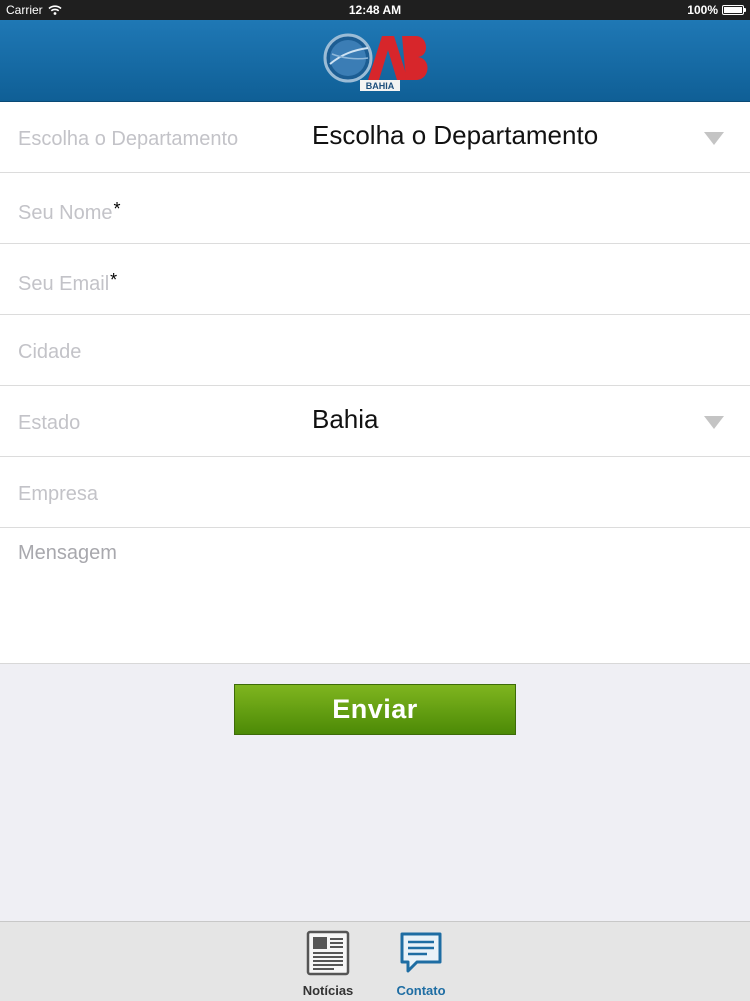  I want to click on state-value: Bahia, so click(345, 419).